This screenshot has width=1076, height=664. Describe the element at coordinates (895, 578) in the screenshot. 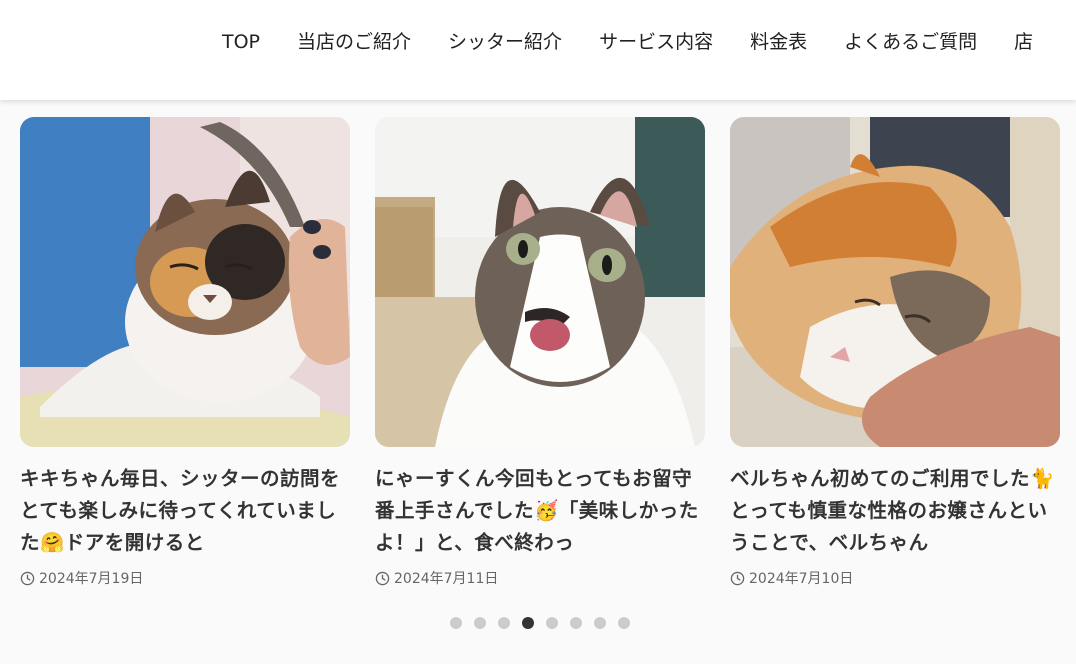

I see `post-date: 2024年7月10日` at that location.